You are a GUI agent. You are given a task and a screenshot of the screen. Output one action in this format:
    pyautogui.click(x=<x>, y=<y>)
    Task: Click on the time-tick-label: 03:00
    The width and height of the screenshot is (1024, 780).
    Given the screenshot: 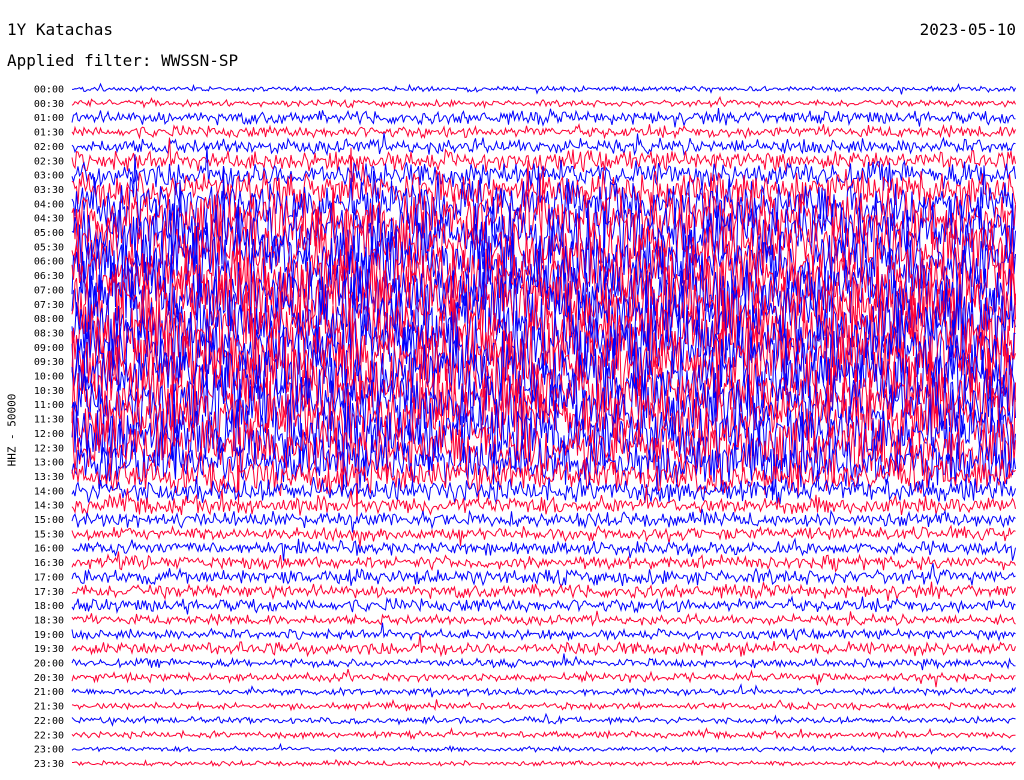 What is the action you would take?
    pyautogui.click(x=49, y=176)
    